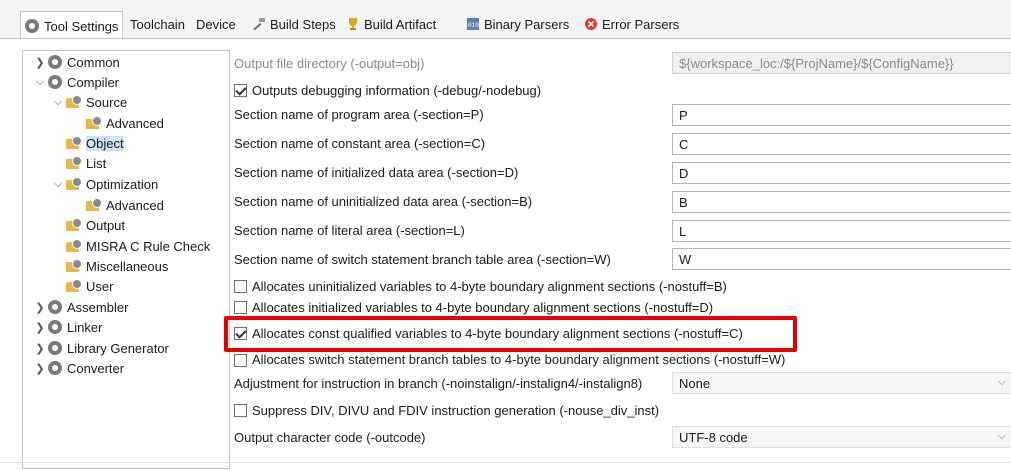 The image size is (1011, 470). I want to click on tree-item-optimization-advanced: Advanced, so click(125, 205).